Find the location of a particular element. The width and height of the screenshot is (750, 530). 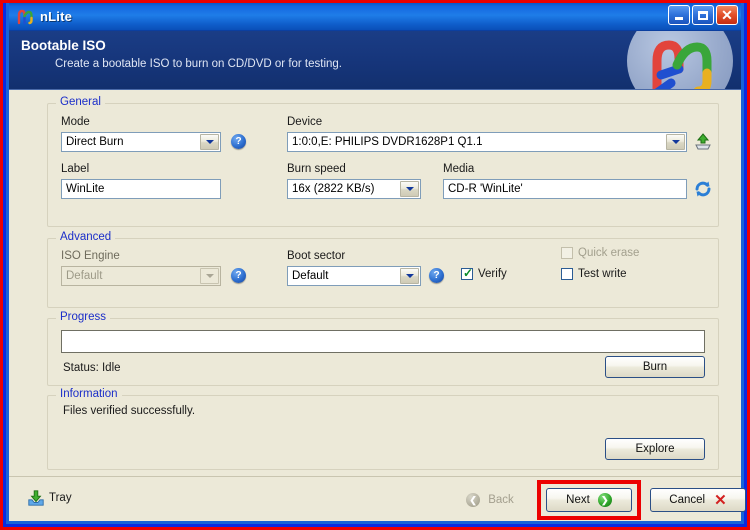

tray-down-arrow-icon is located at coordinates (36, 498).